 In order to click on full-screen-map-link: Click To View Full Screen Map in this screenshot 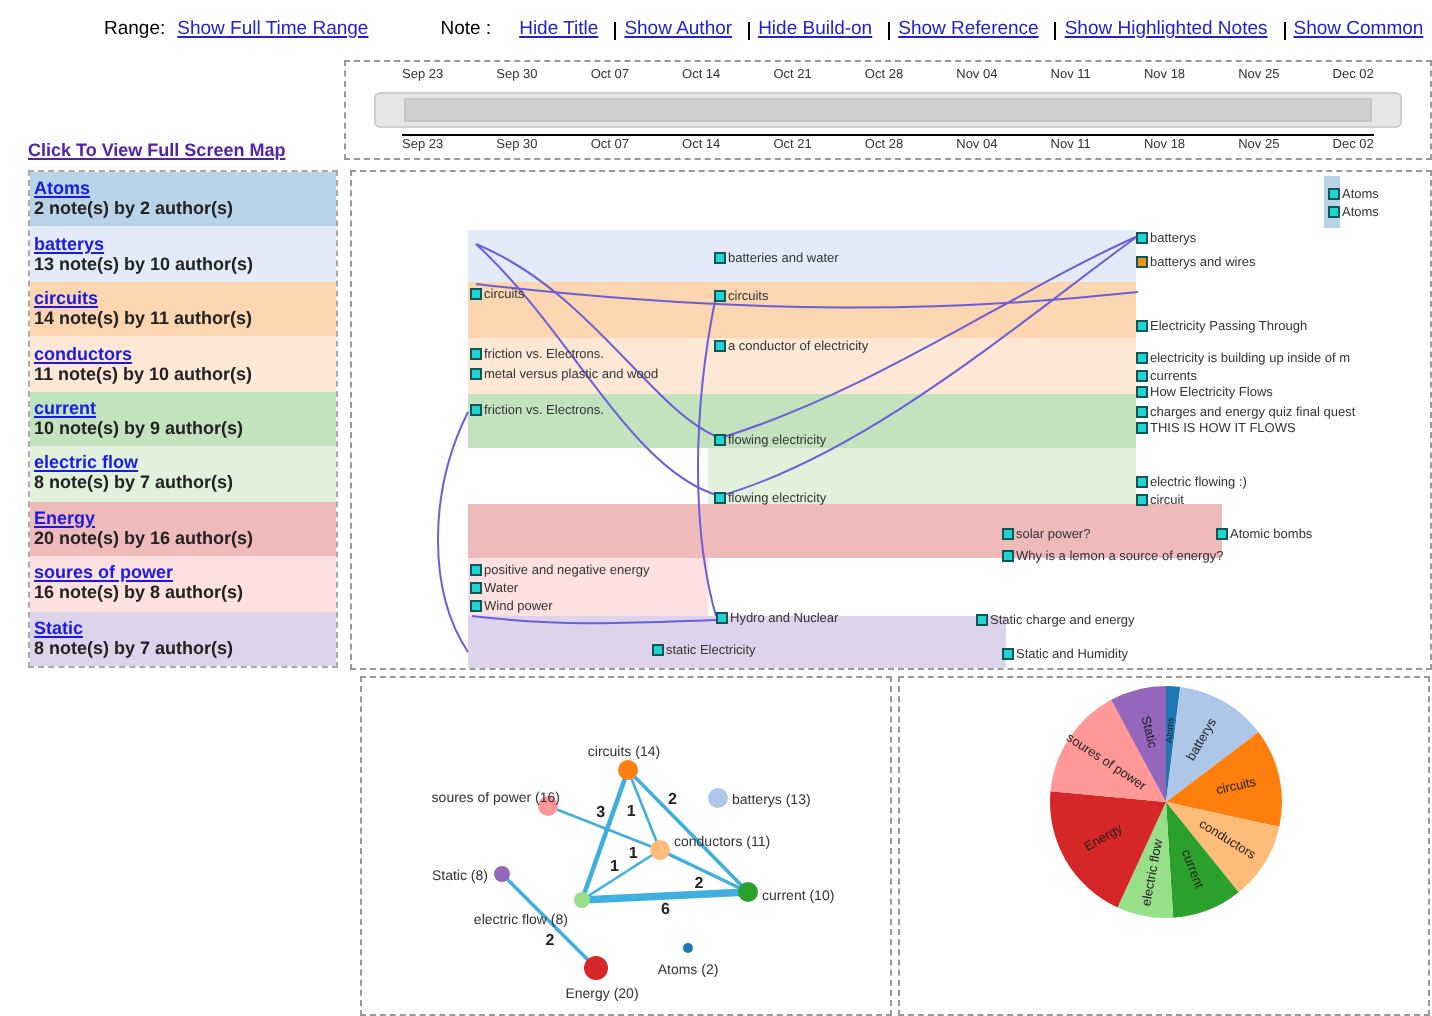, I will do `click(157, 150)`.